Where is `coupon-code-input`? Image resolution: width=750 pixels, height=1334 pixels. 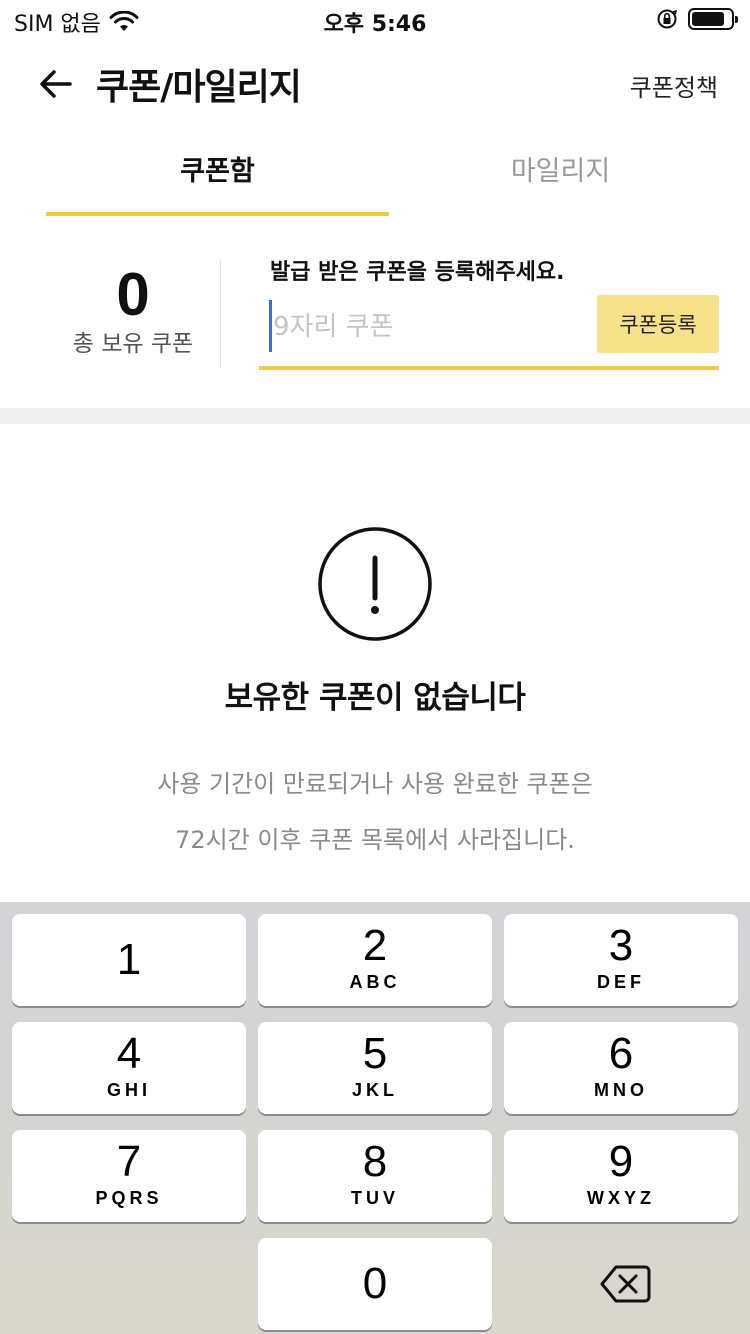
coupon-code-input is located at coordinates (428, 327).